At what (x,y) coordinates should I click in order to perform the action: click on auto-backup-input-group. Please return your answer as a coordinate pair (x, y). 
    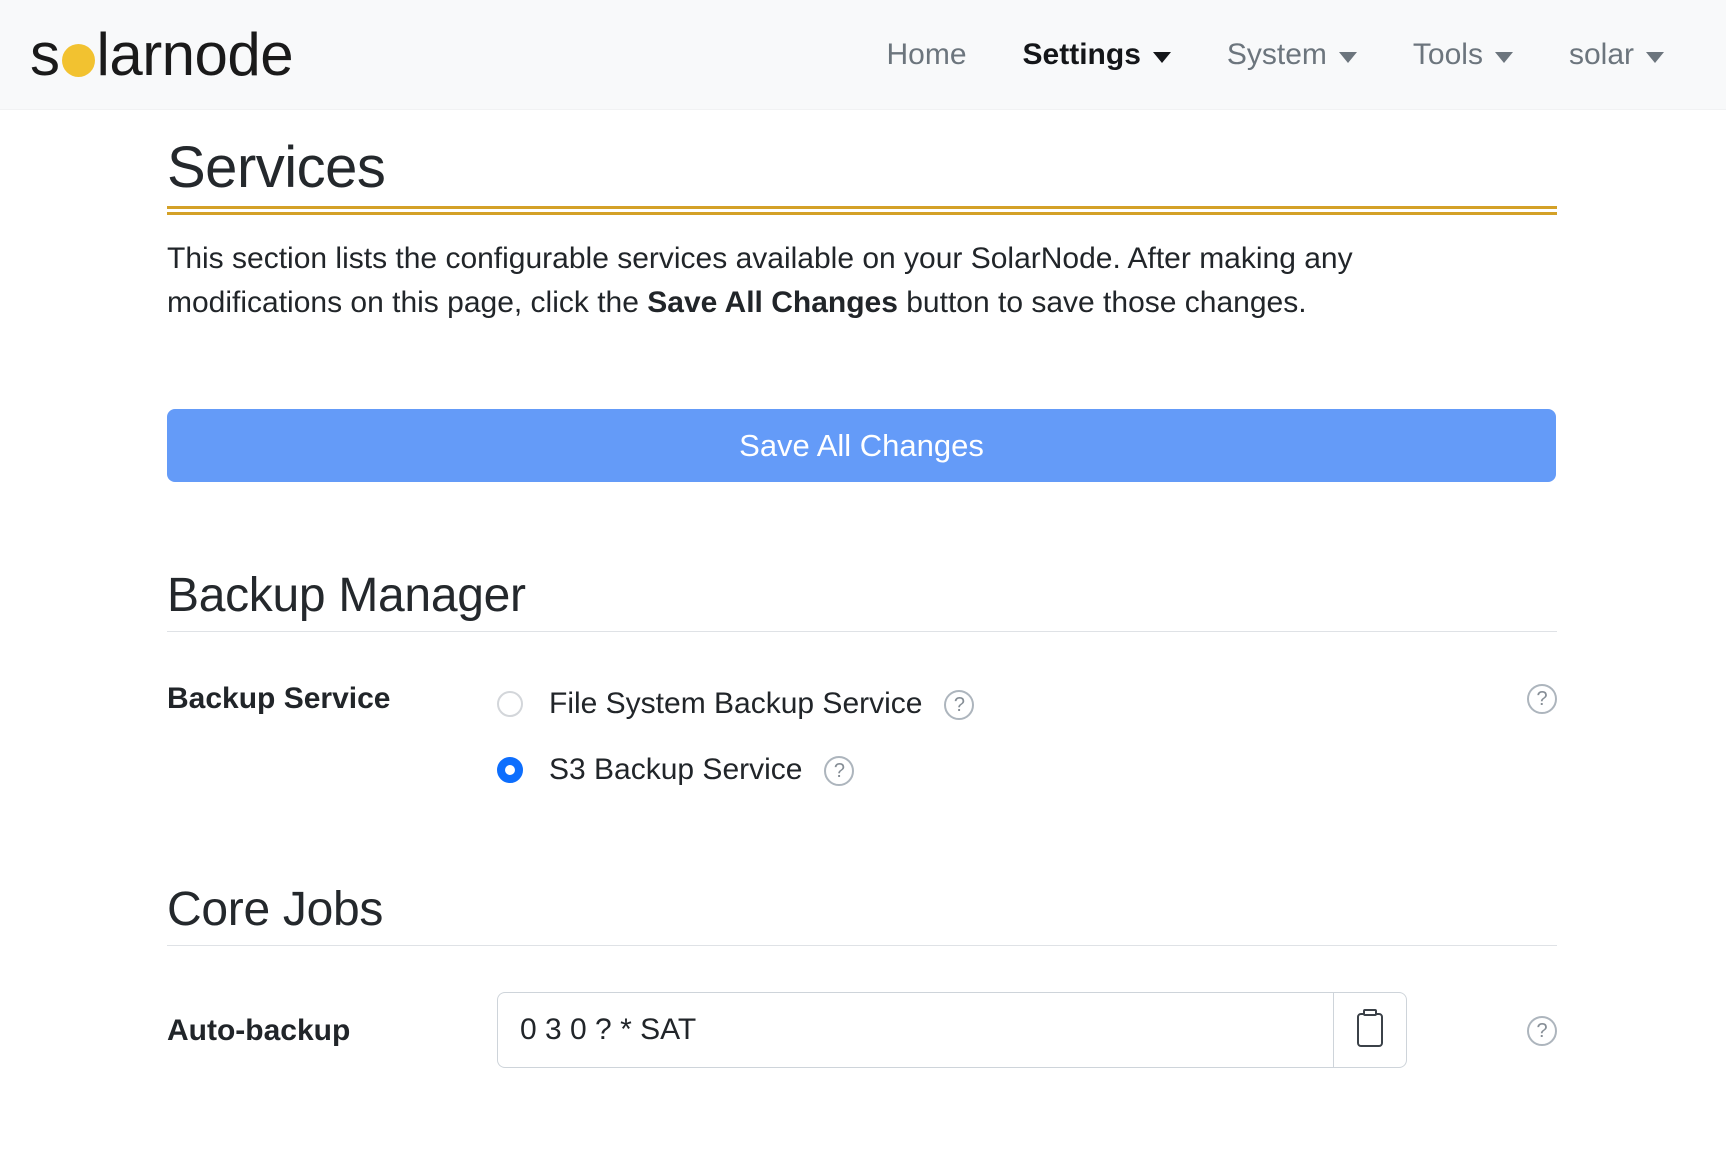
    Looking at the image, I should click on (952, 1030).